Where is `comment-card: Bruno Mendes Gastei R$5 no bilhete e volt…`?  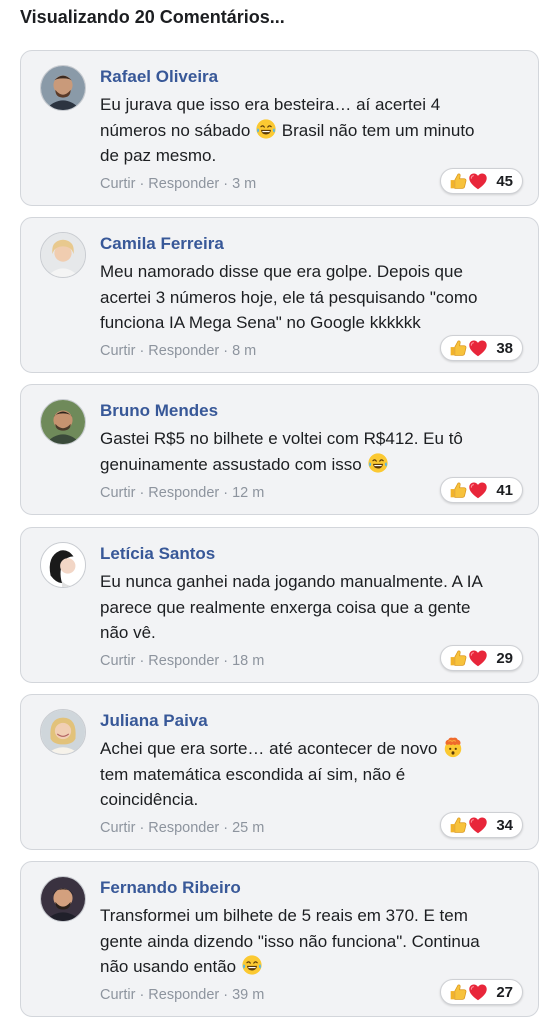 comment-card: Bruno Mendes Gastei R$5 no bilhete e volt… is located at coordinates (279, 449).